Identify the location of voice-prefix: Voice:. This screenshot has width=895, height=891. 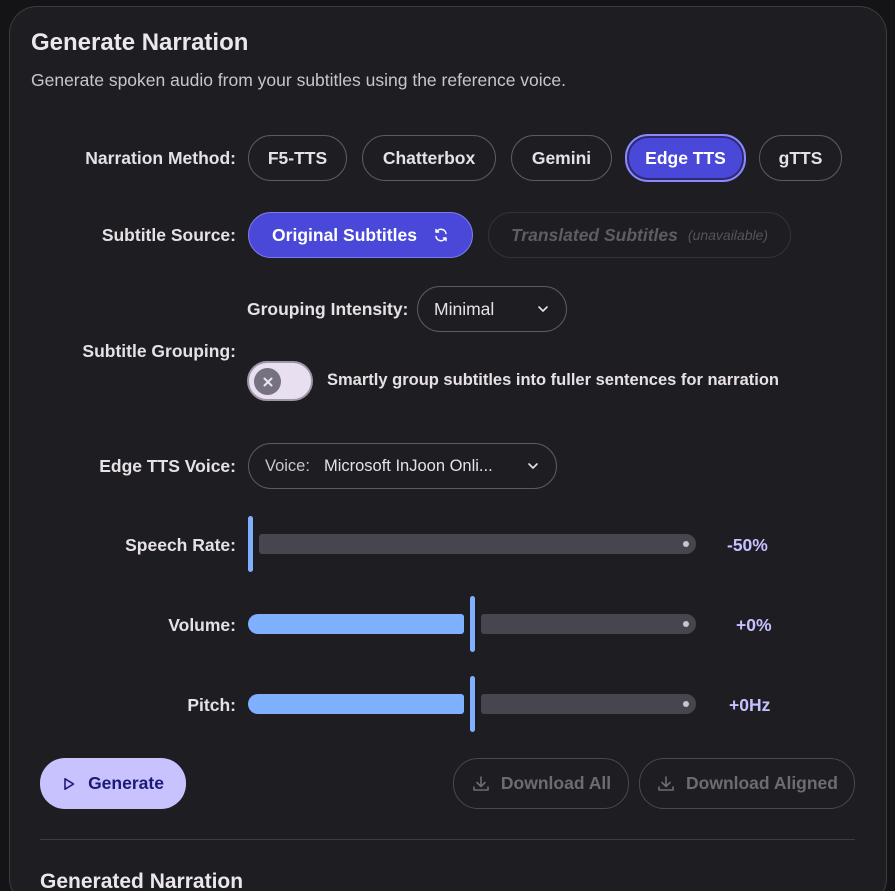
(287, 465).